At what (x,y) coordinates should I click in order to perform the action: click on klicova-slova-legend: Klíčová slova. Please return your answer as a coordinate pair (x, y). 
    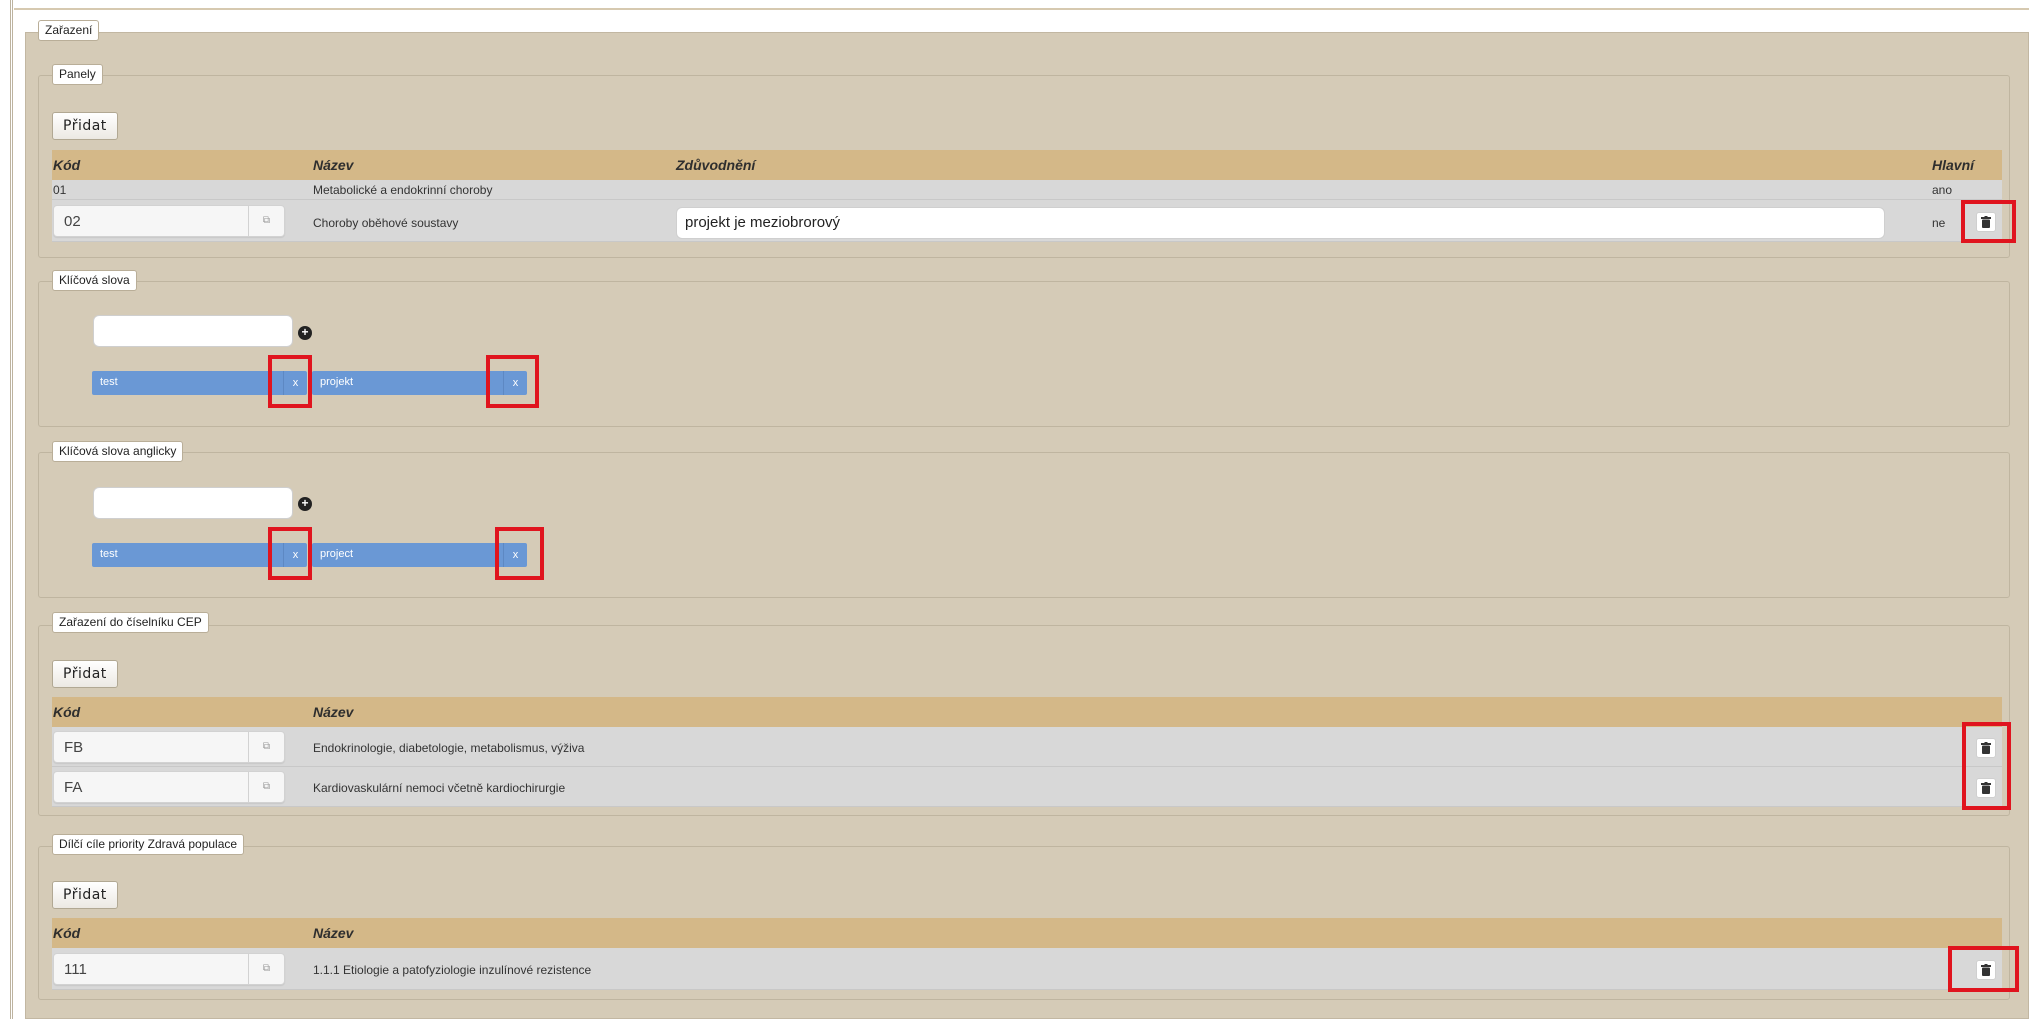
    Looking at the image, I should click on (94, 280).